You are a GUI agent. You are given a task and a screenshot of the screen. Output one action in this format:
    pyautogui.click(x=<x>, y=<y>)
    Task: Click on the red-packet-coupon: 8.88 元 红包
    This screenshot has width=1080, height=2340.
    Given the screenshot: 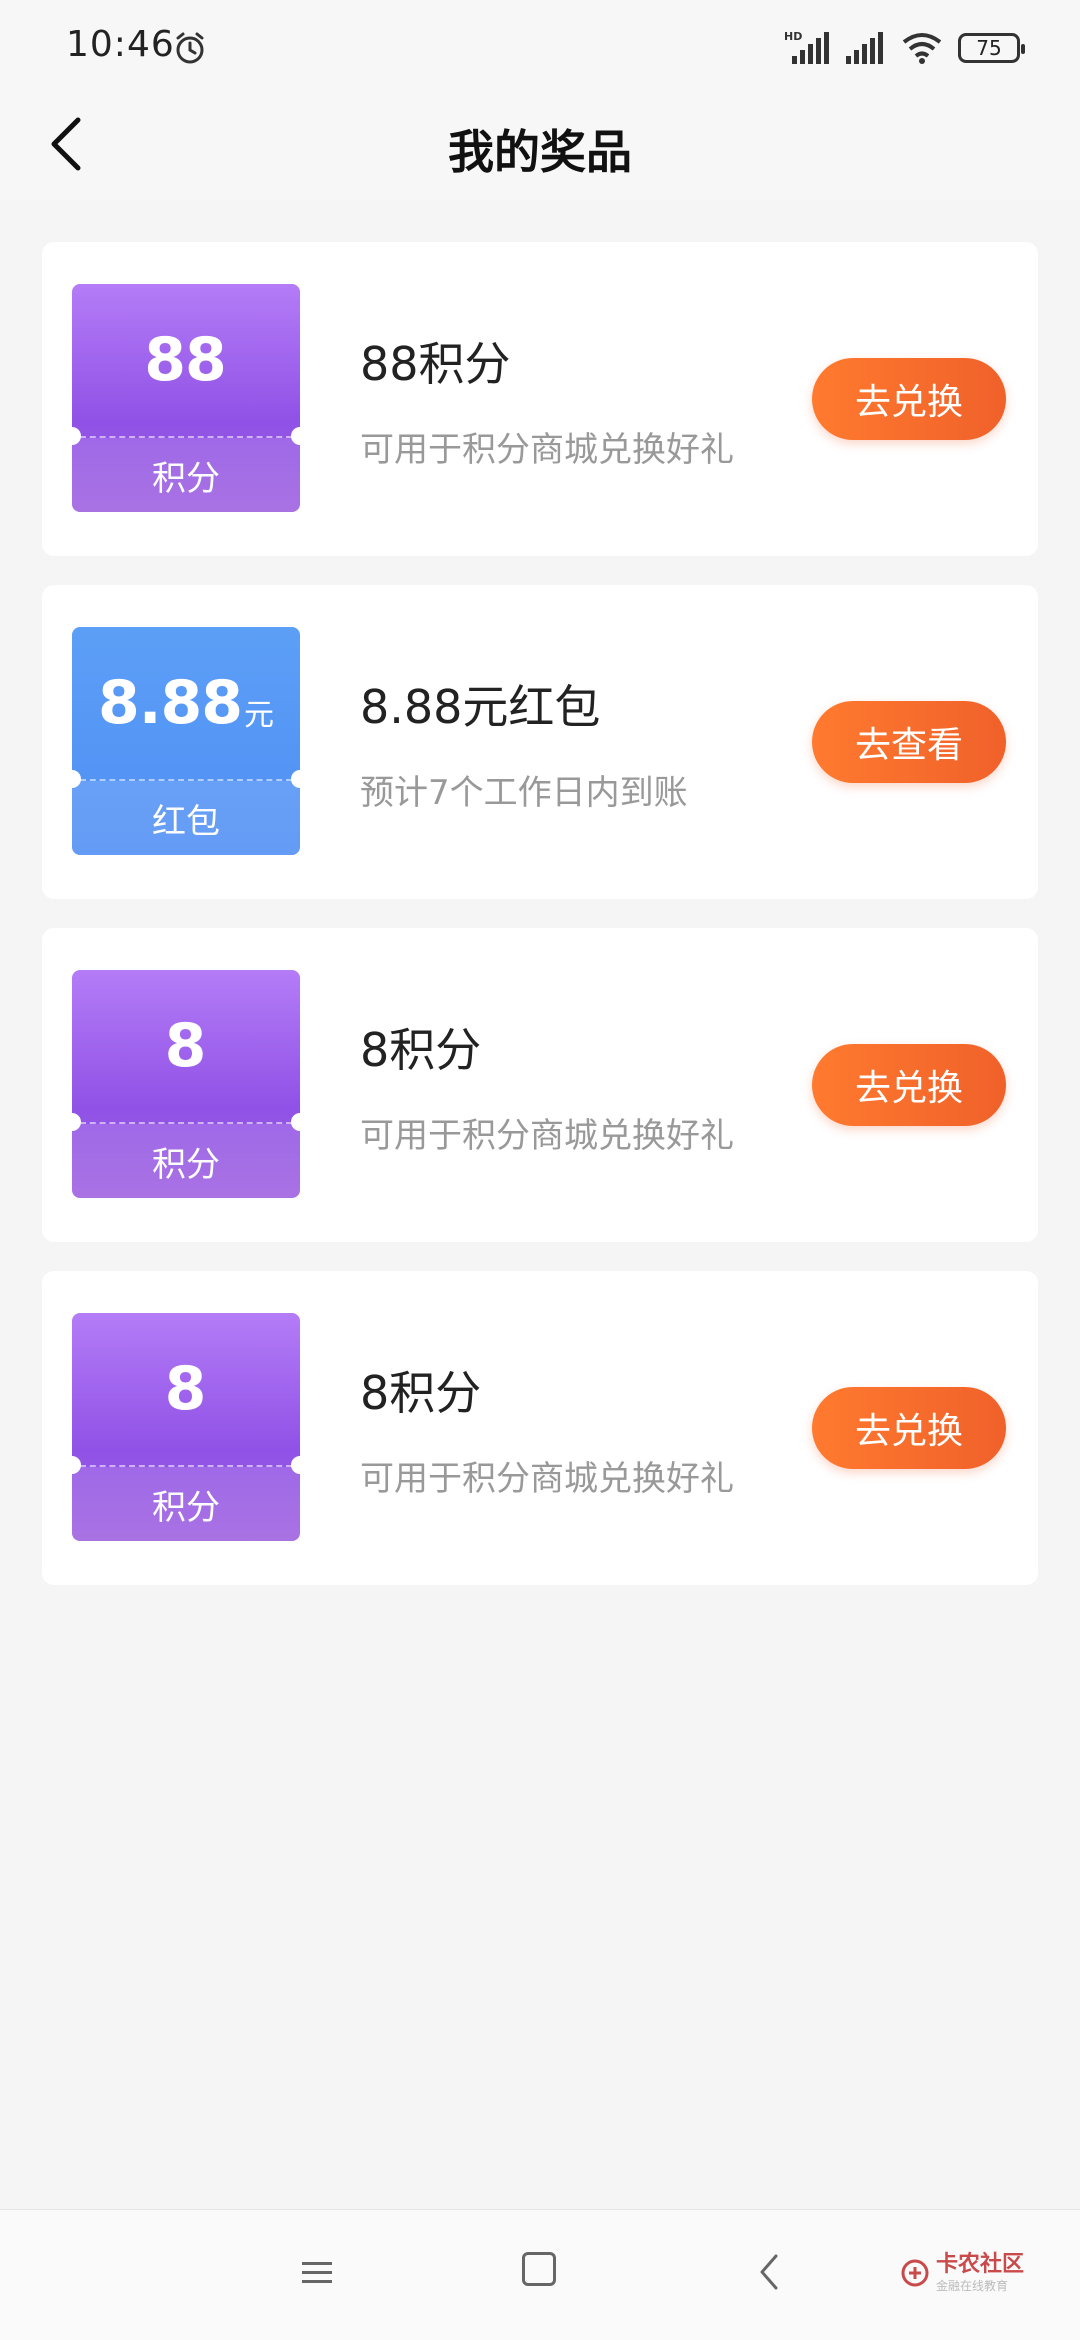 What is the action you would take?
    pyautogui.click(x=186, y=741)
    